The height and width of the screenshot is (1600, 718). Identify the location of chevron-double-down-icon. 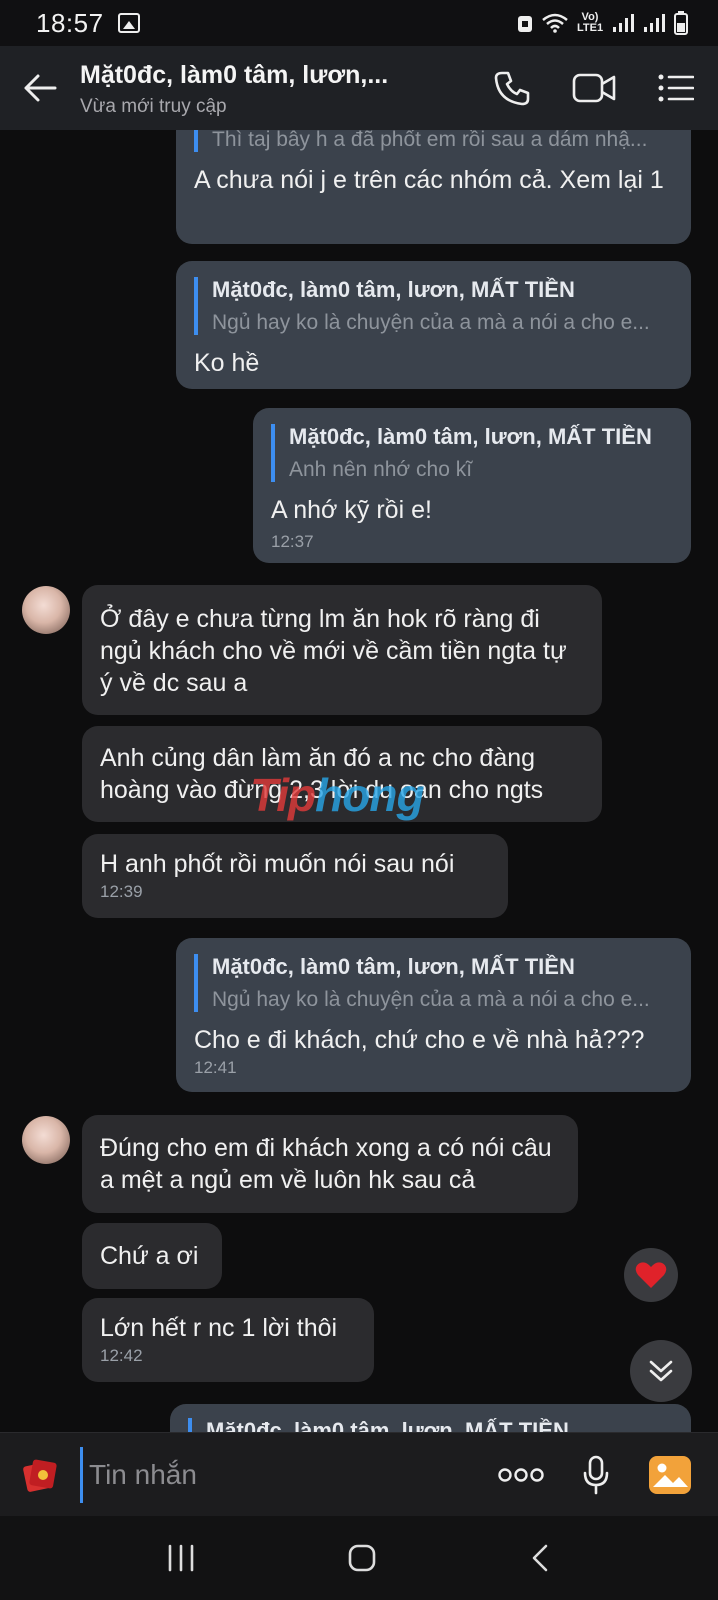
(661, 1371).